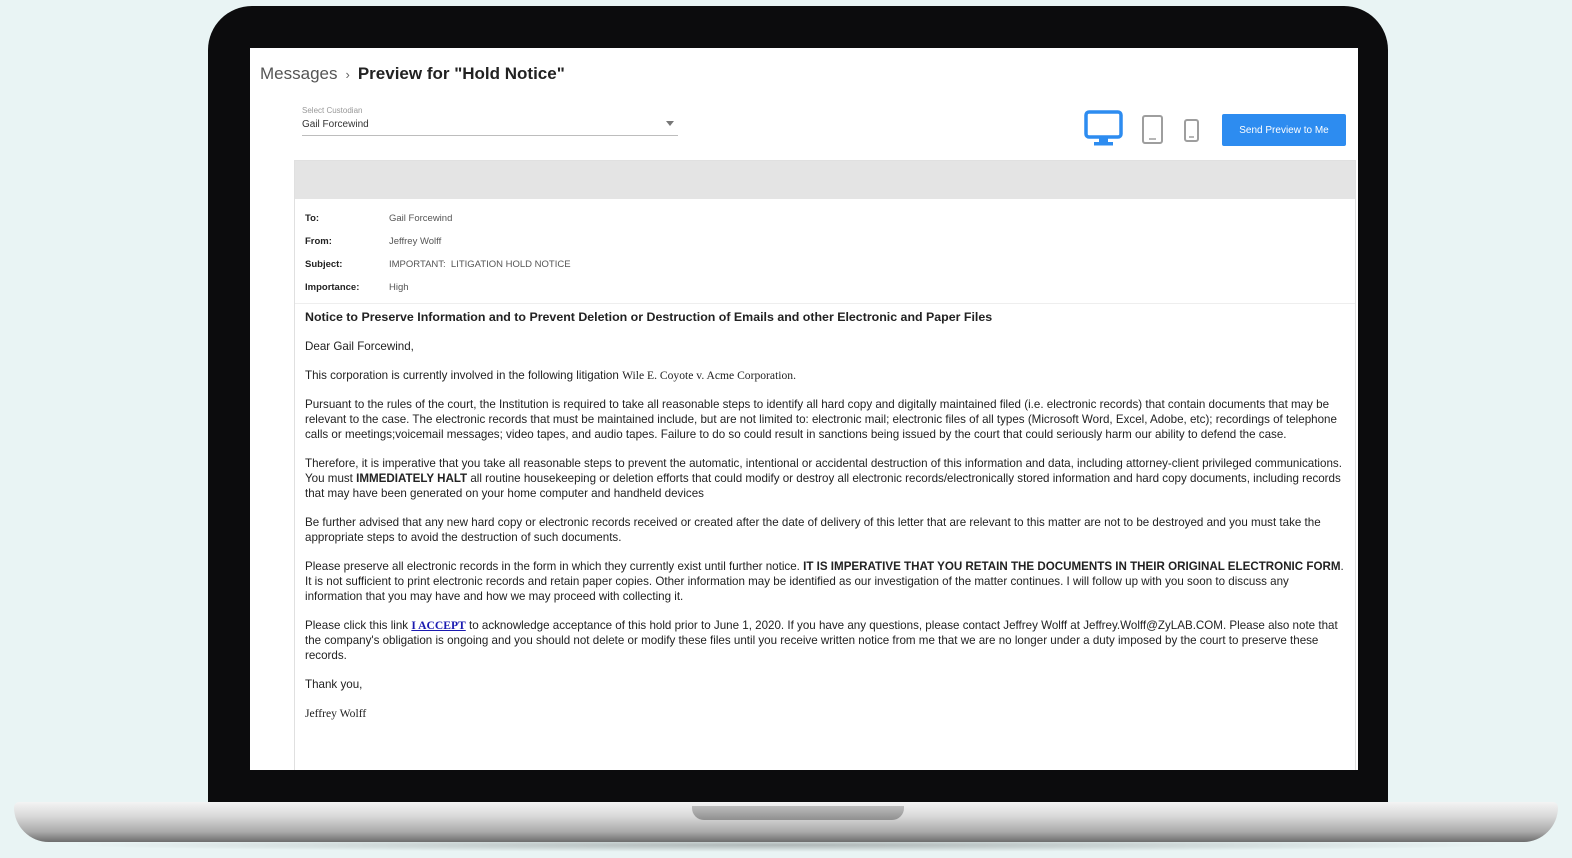 The image size is (1572, 858). Describe the element at coordinates (461, 73) in the screenshot. I see `page-title: Preview for "Hold Notice"` at that location.